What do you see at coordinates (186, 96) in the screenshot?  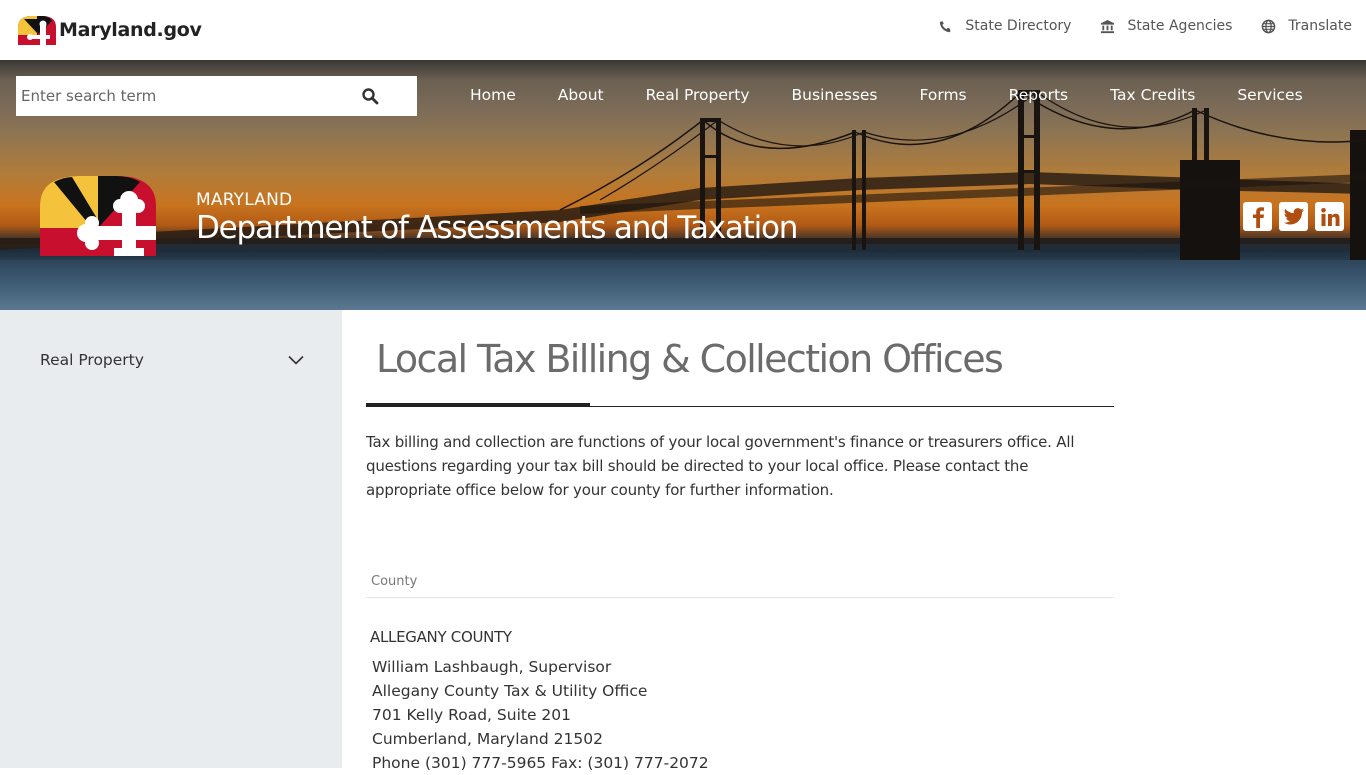 I see `search-input` at bounding box center [186, 96].